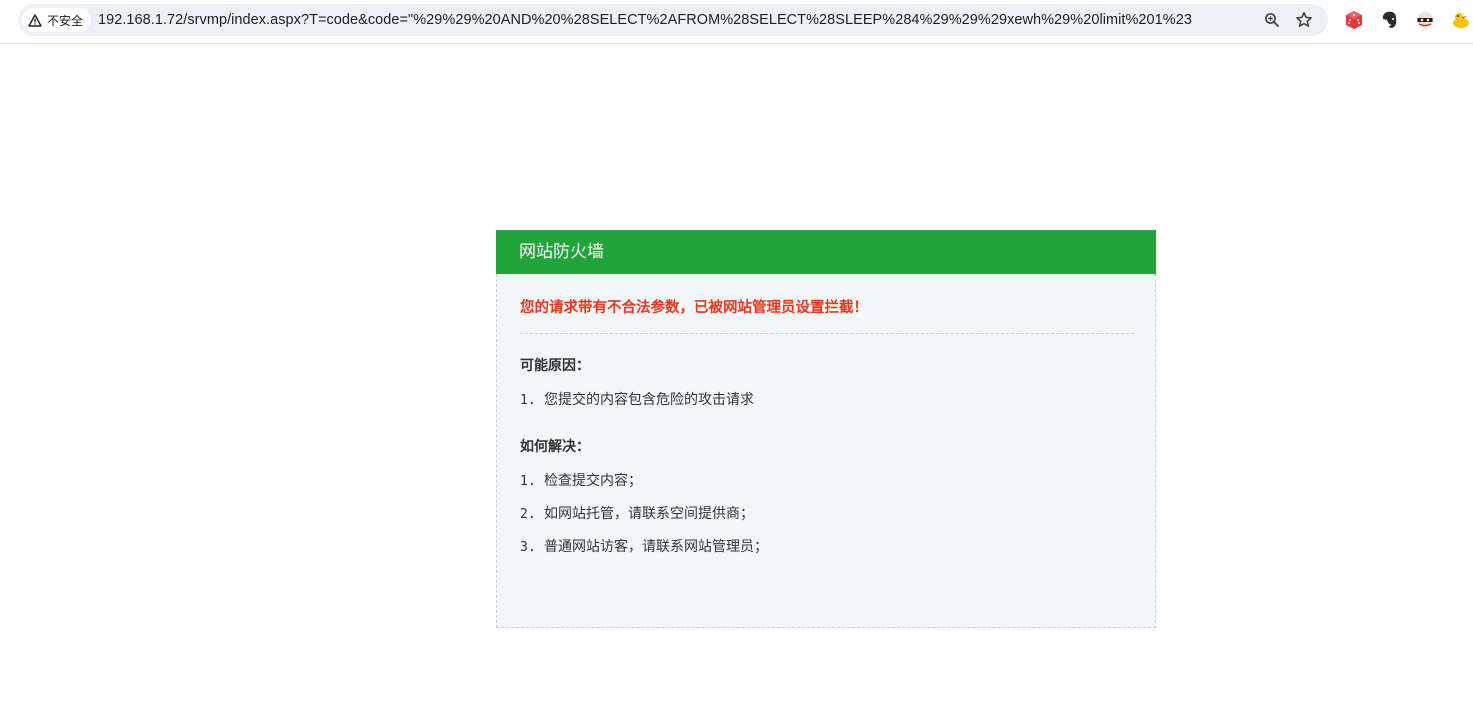 The width and height of the screenshot is (1473, 721). I want to click on solutions-title: 如何解决：, so click(555, 447).